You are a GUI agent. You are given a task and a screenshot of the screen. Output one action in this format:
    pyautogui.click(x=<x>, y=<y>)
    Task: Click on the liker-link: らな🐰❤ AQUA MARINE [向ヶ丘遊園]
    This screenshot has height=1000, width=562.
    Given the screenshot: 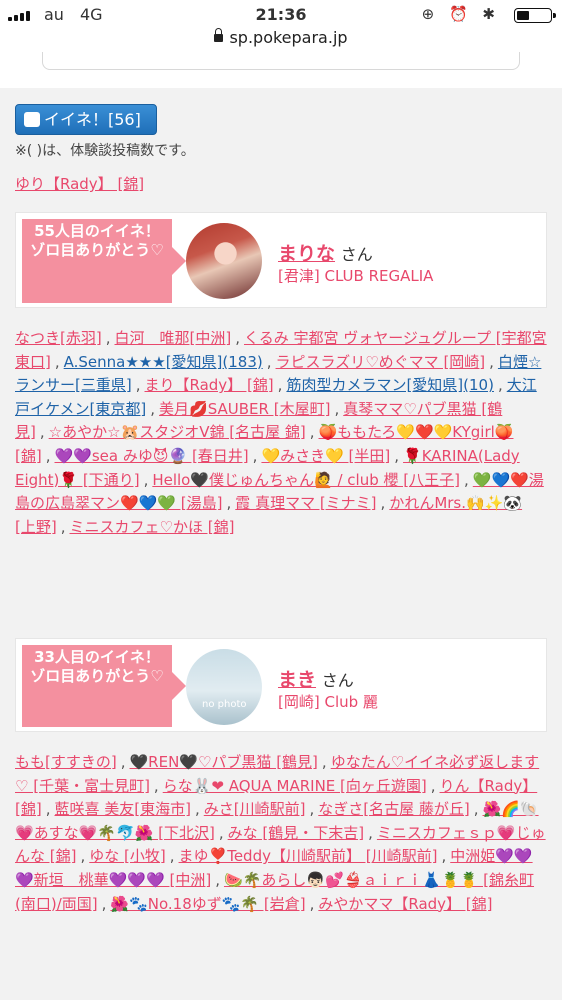 What is the action you would take?
    pyautogui.click(x=295, y=786)
    